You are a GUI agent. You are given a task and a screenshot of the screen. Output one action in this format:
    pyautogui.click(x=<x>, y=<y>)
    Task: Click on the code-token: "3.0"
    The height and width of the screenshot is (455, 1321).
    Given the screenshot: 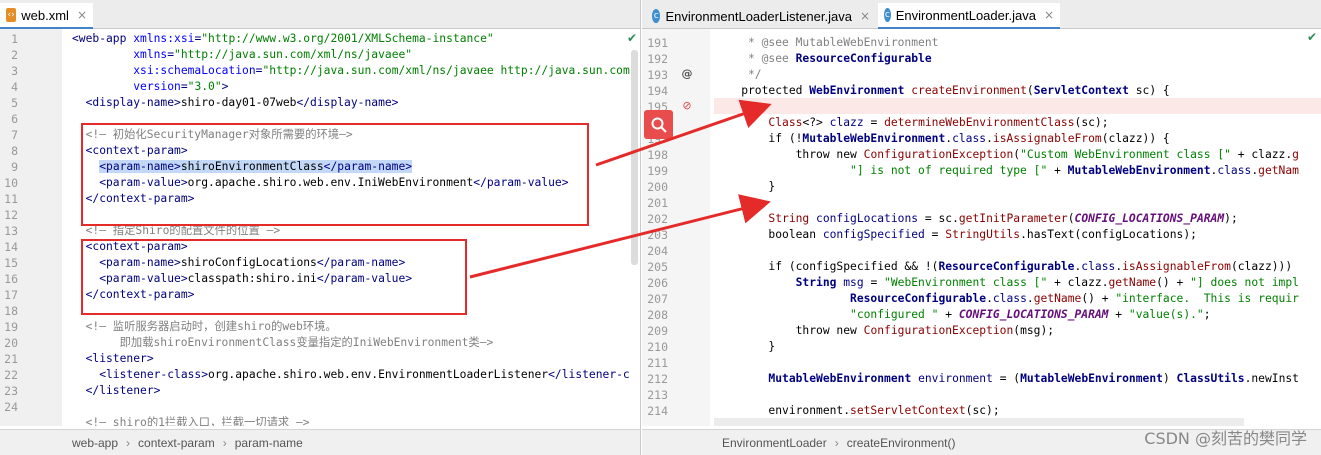 What is the action you would take?
    pyautogui.click(x=204, y=86)
    